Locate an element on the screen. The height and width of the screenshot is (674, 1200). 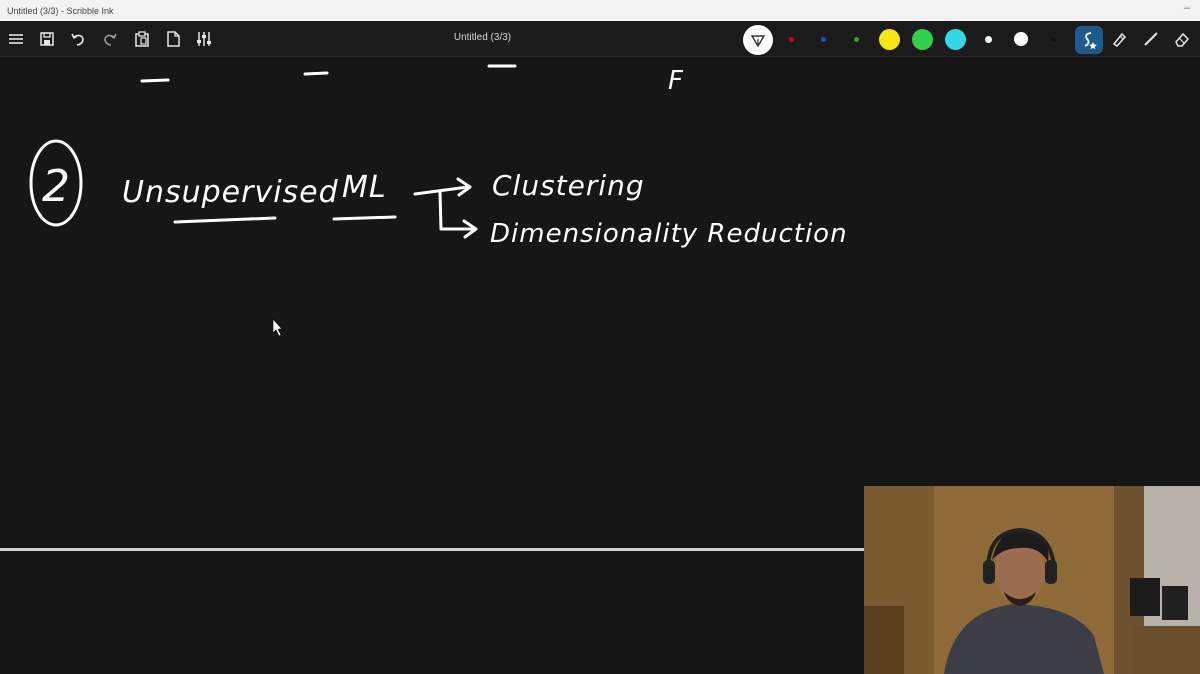
branch-dimensionality-reduction: Dimensionality Reduction is located at coordinates (669, 234).